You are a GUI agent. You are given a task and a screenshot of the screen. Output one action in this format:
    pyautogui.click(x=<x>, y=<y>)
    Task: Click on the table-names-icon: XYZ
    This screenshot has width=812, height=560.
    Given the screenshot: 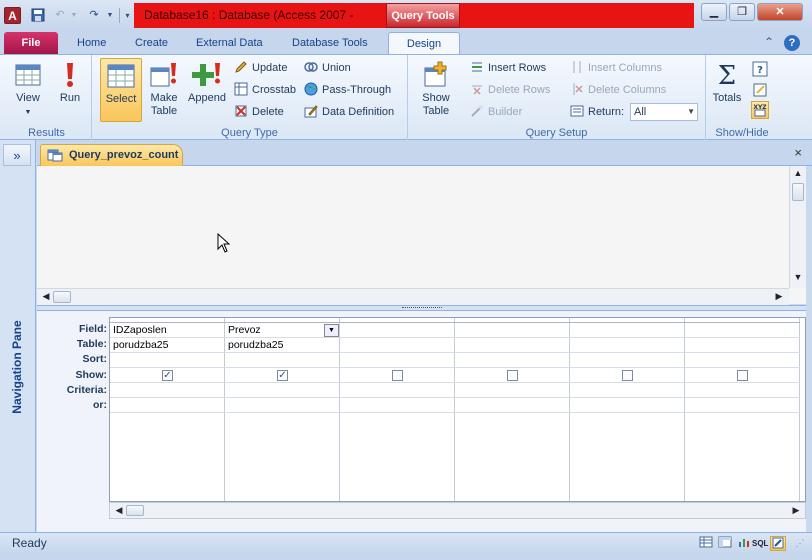 What is the action you would take?
    pyautogui.click(x=760, y=110)
    